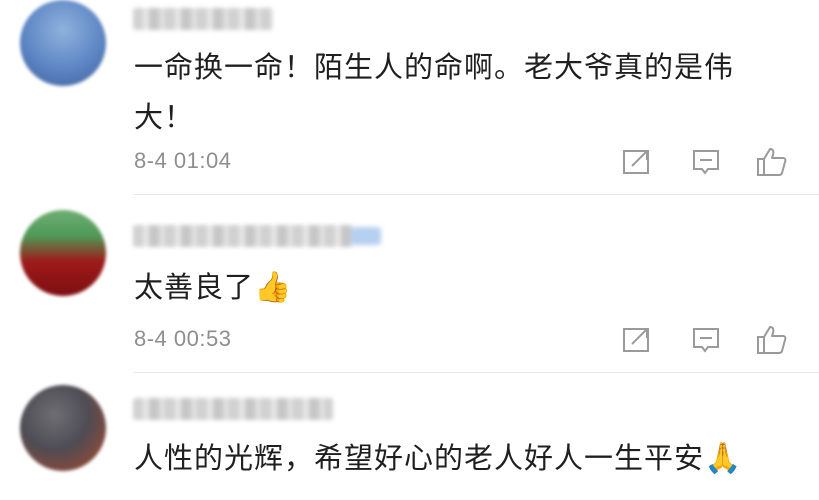 This screenshot has width=819, height=500. What do you see at coordinates (194, 287) in the screenshot?
I see `comment-text-content: 太善良了` at bounding box center [194, 287].